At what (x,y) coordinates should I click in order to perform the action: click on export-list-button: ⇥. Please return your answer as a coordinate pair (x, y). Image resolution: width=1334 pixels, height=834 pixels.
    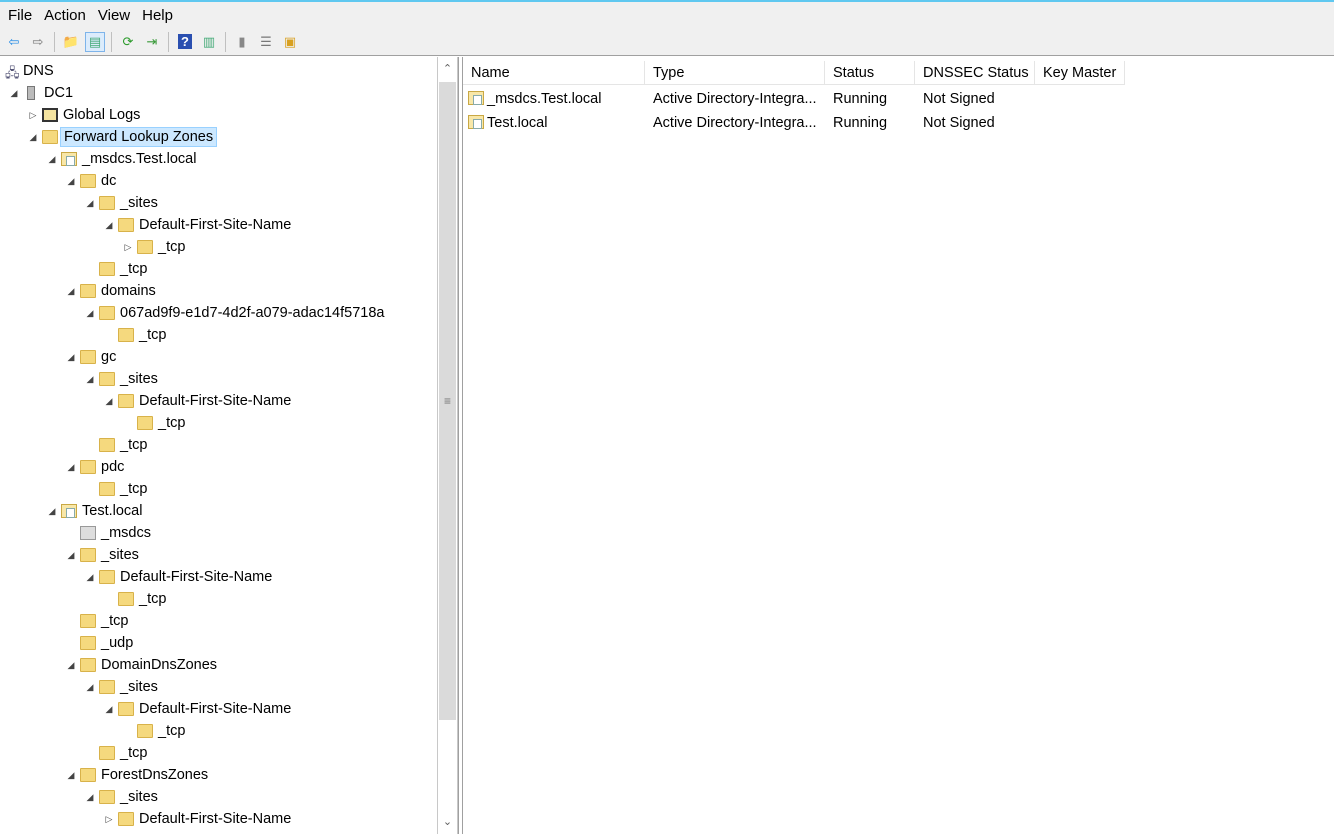
    Looking at the image, I should click on (152, 42).